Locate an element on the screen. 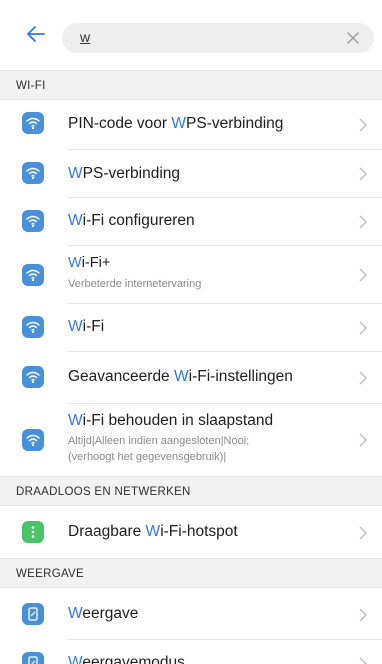 The width and height of the screenshot is (382, 664). close-icon is located at coordinates (353, 38).